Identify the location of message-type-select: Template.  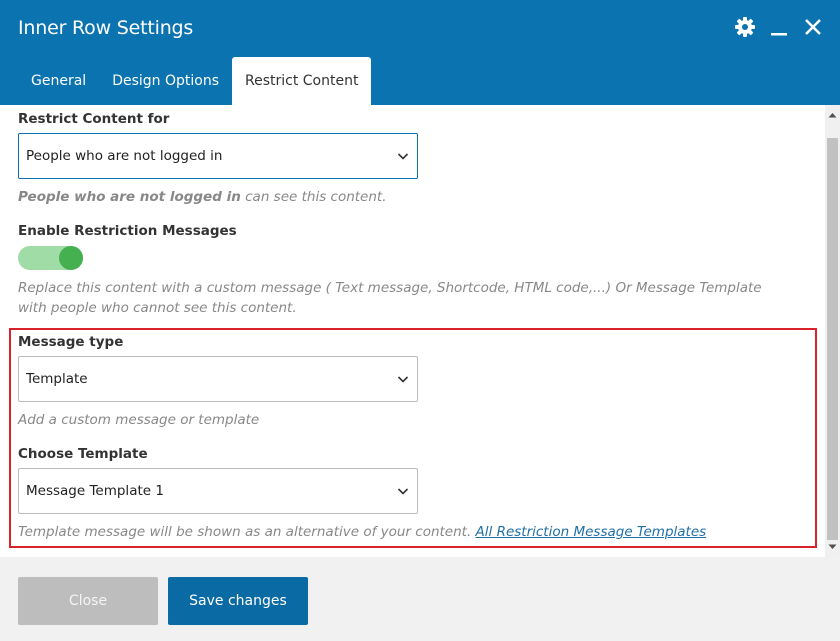
(218, 379).